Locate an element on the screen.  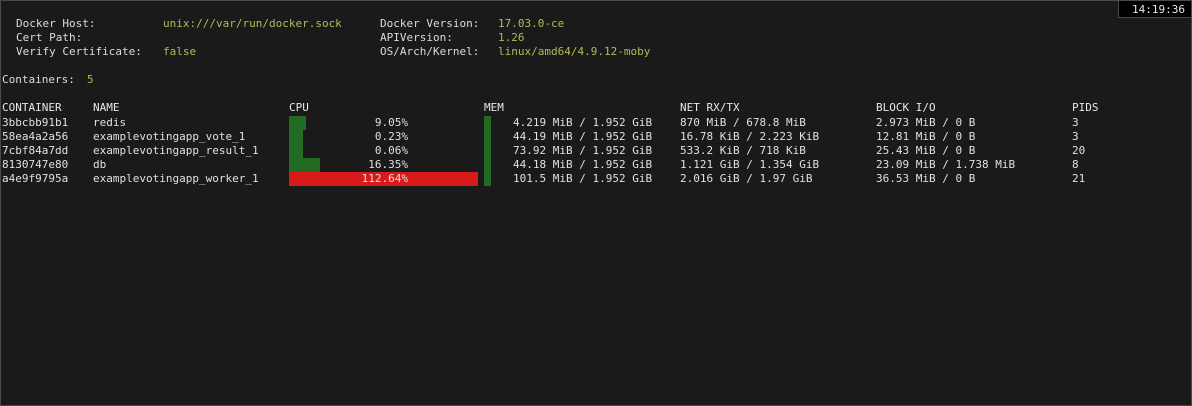
col-name: NAME is located at coordinates (106, 107).